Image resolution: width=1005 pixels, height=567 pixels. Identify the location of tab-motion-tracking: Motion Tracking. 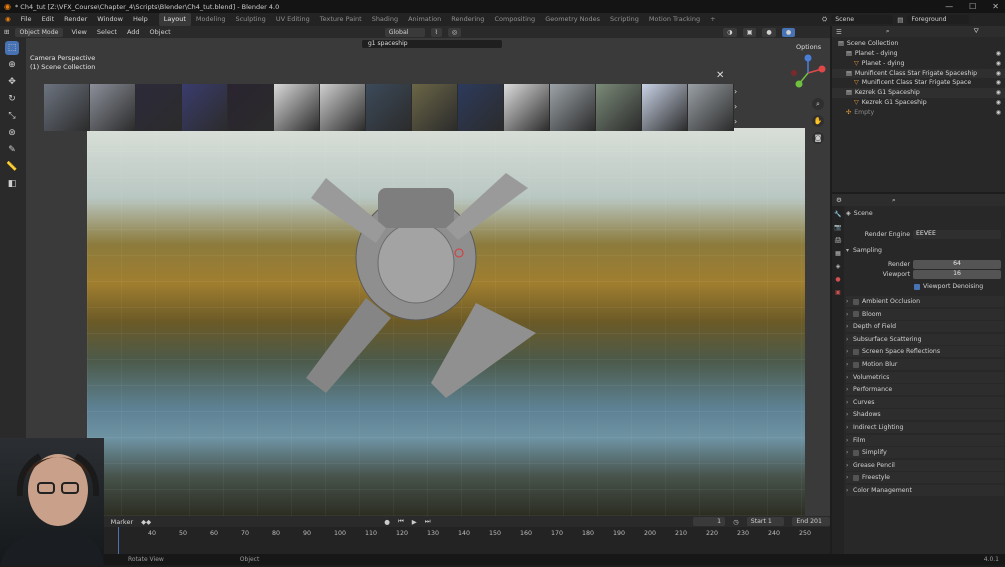
(674, 19).